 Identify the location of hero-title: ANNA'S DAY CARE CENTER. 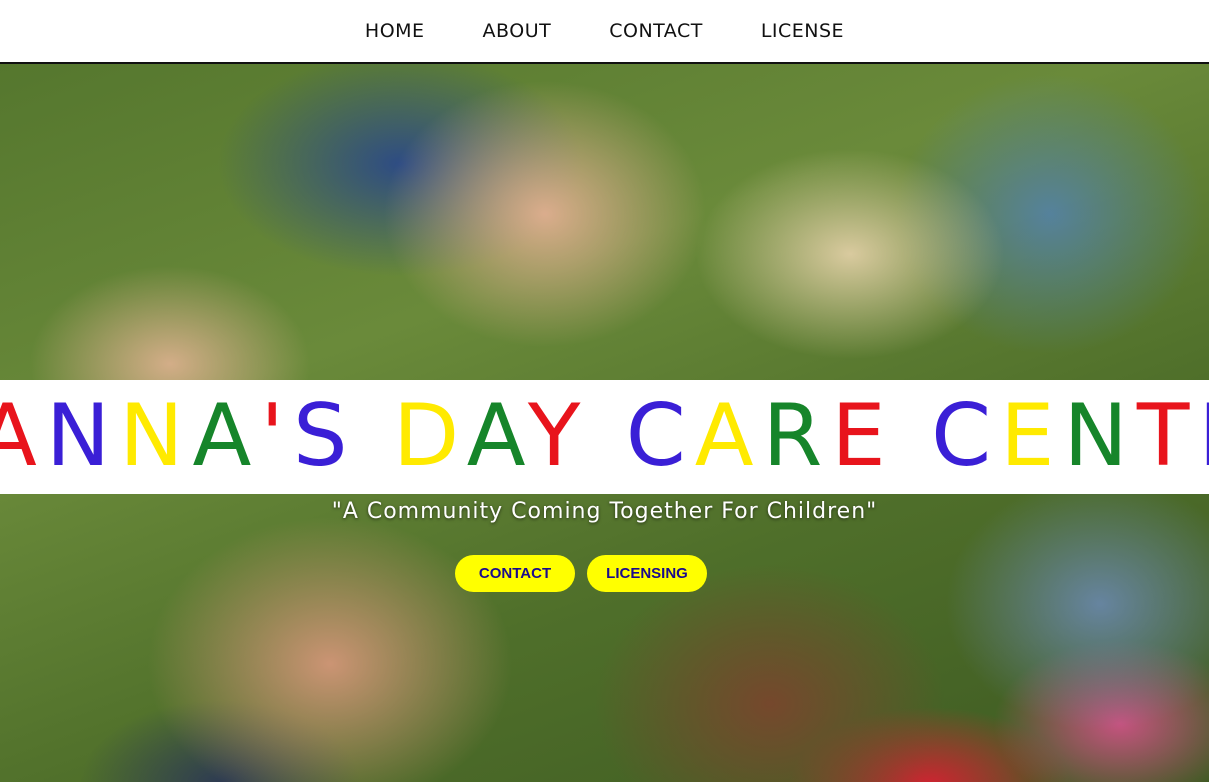
(604, 436).